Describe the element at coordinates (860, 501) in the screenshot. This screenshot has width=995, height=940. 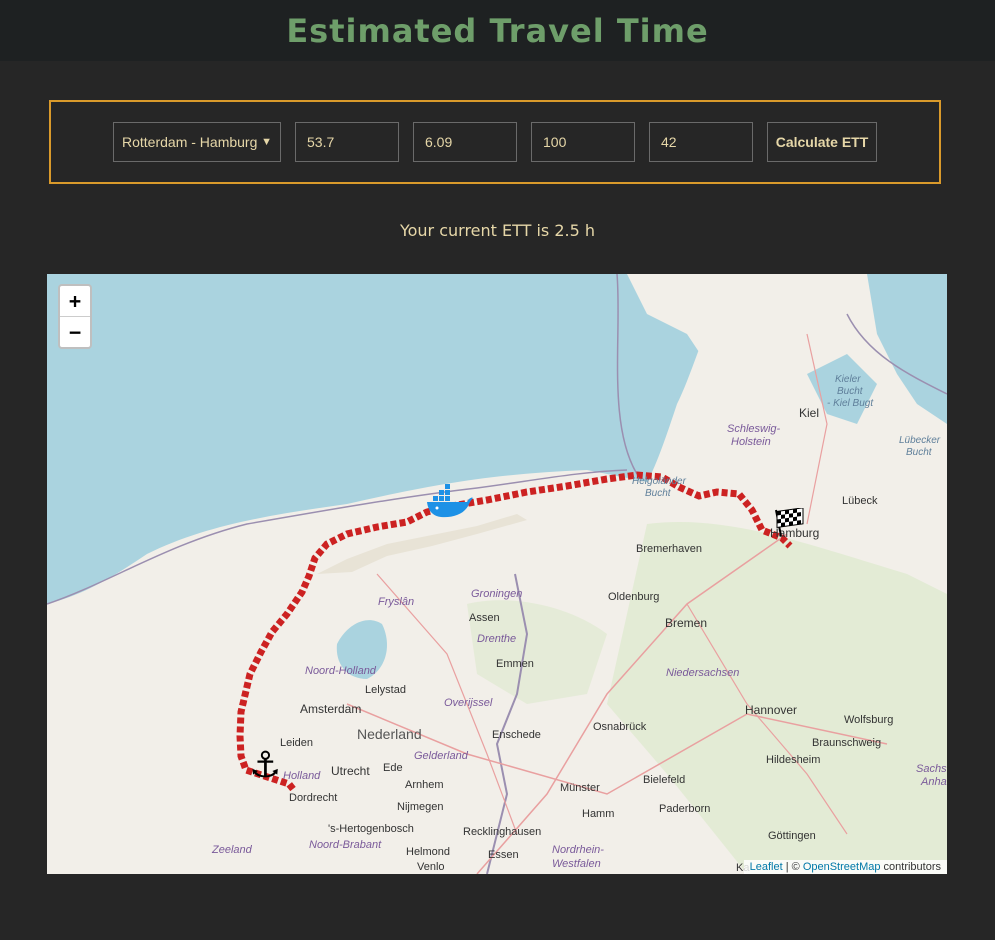
I see `place-label: Lübeck` at that location.